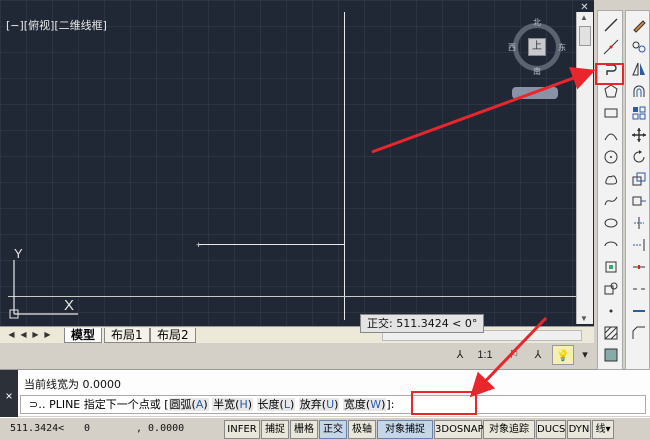 The height and width of the screenshot is (440, 650). I want to click on tool-join-icon, so click(639, 311).